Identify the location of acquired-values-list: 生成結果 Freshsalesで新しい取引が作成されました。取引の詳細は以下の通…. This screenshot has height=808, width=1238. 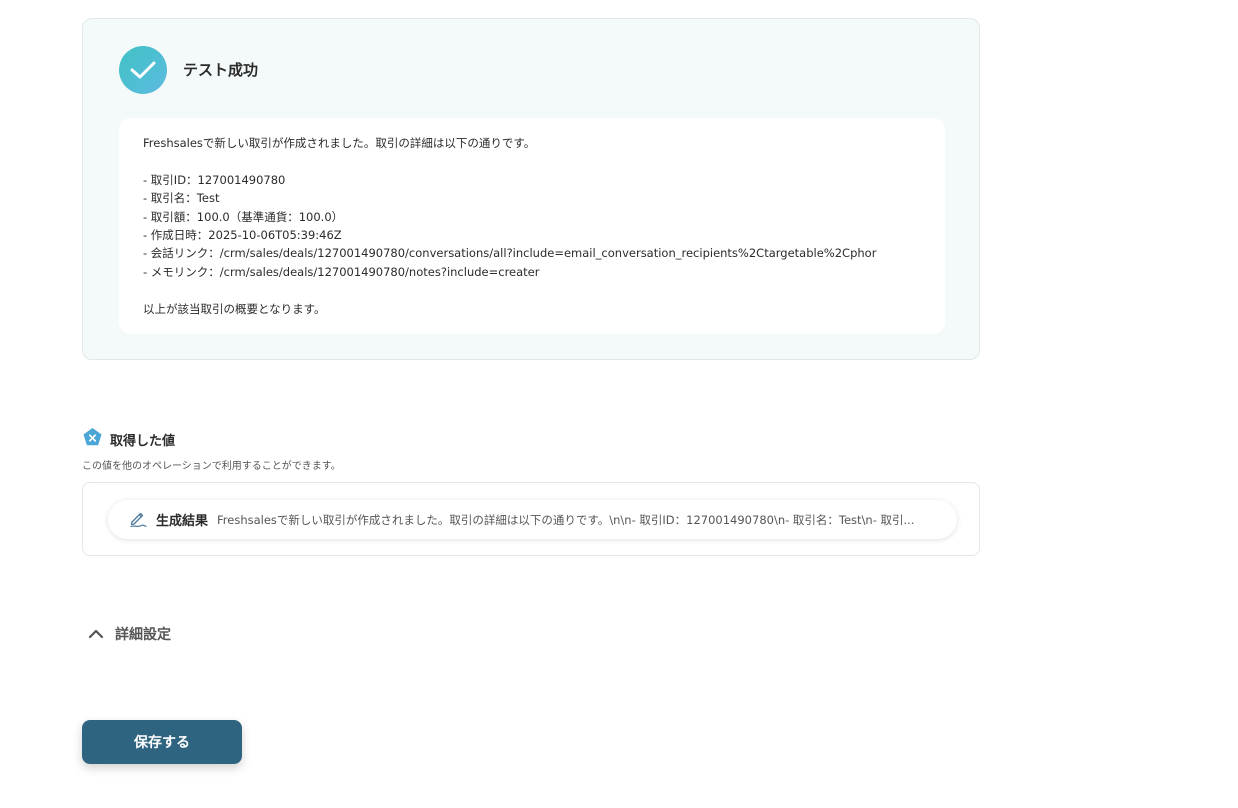
(531, 519).